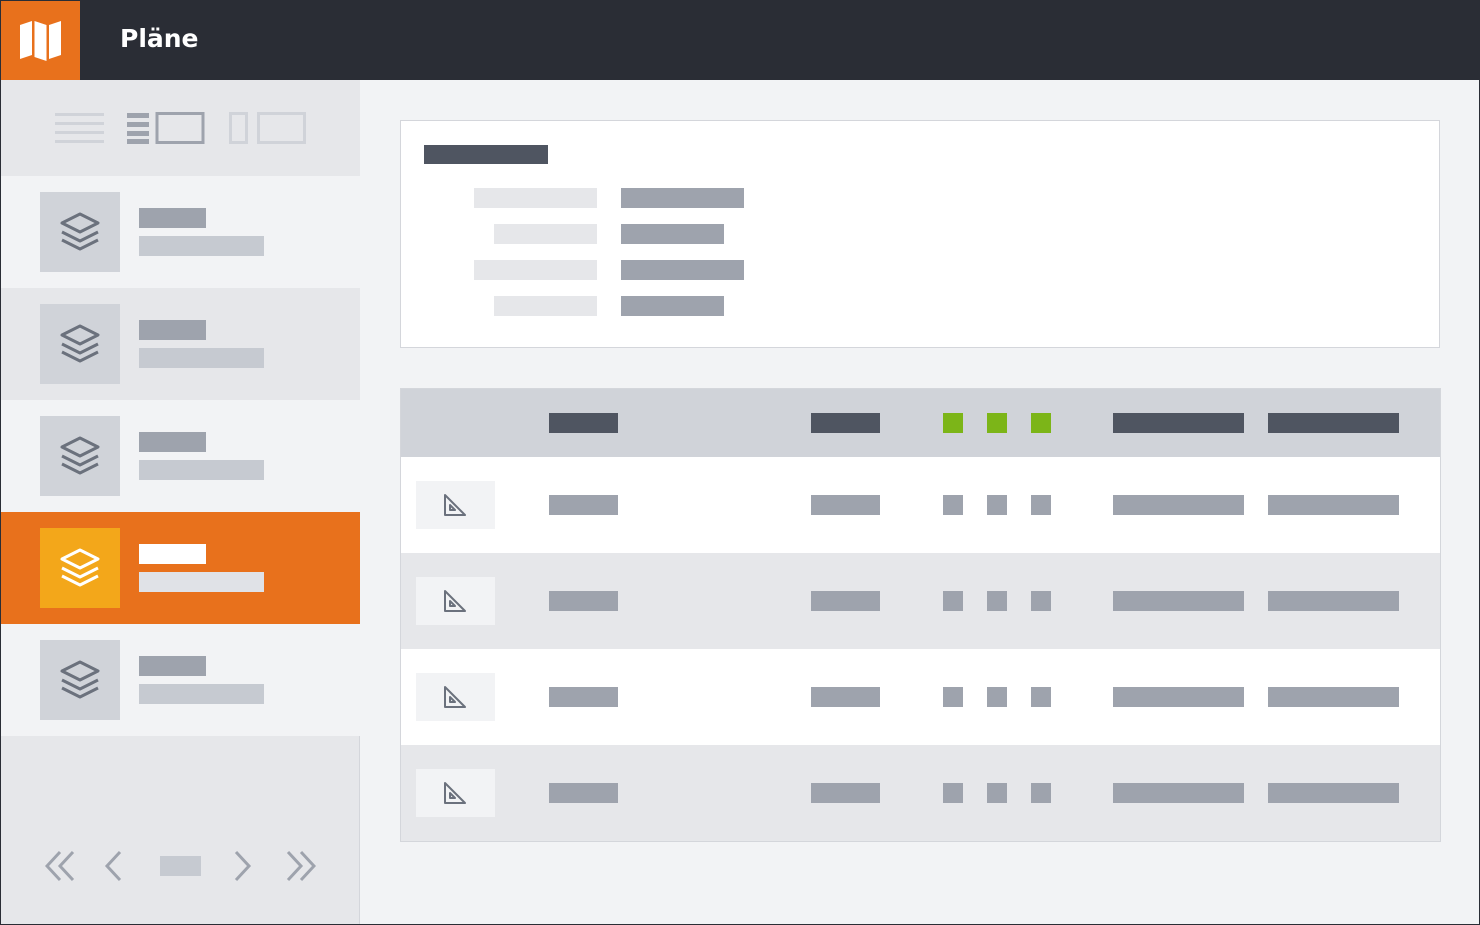 The image size is (1480, 925). I want to click on list-view-icon, so click(79, 128).